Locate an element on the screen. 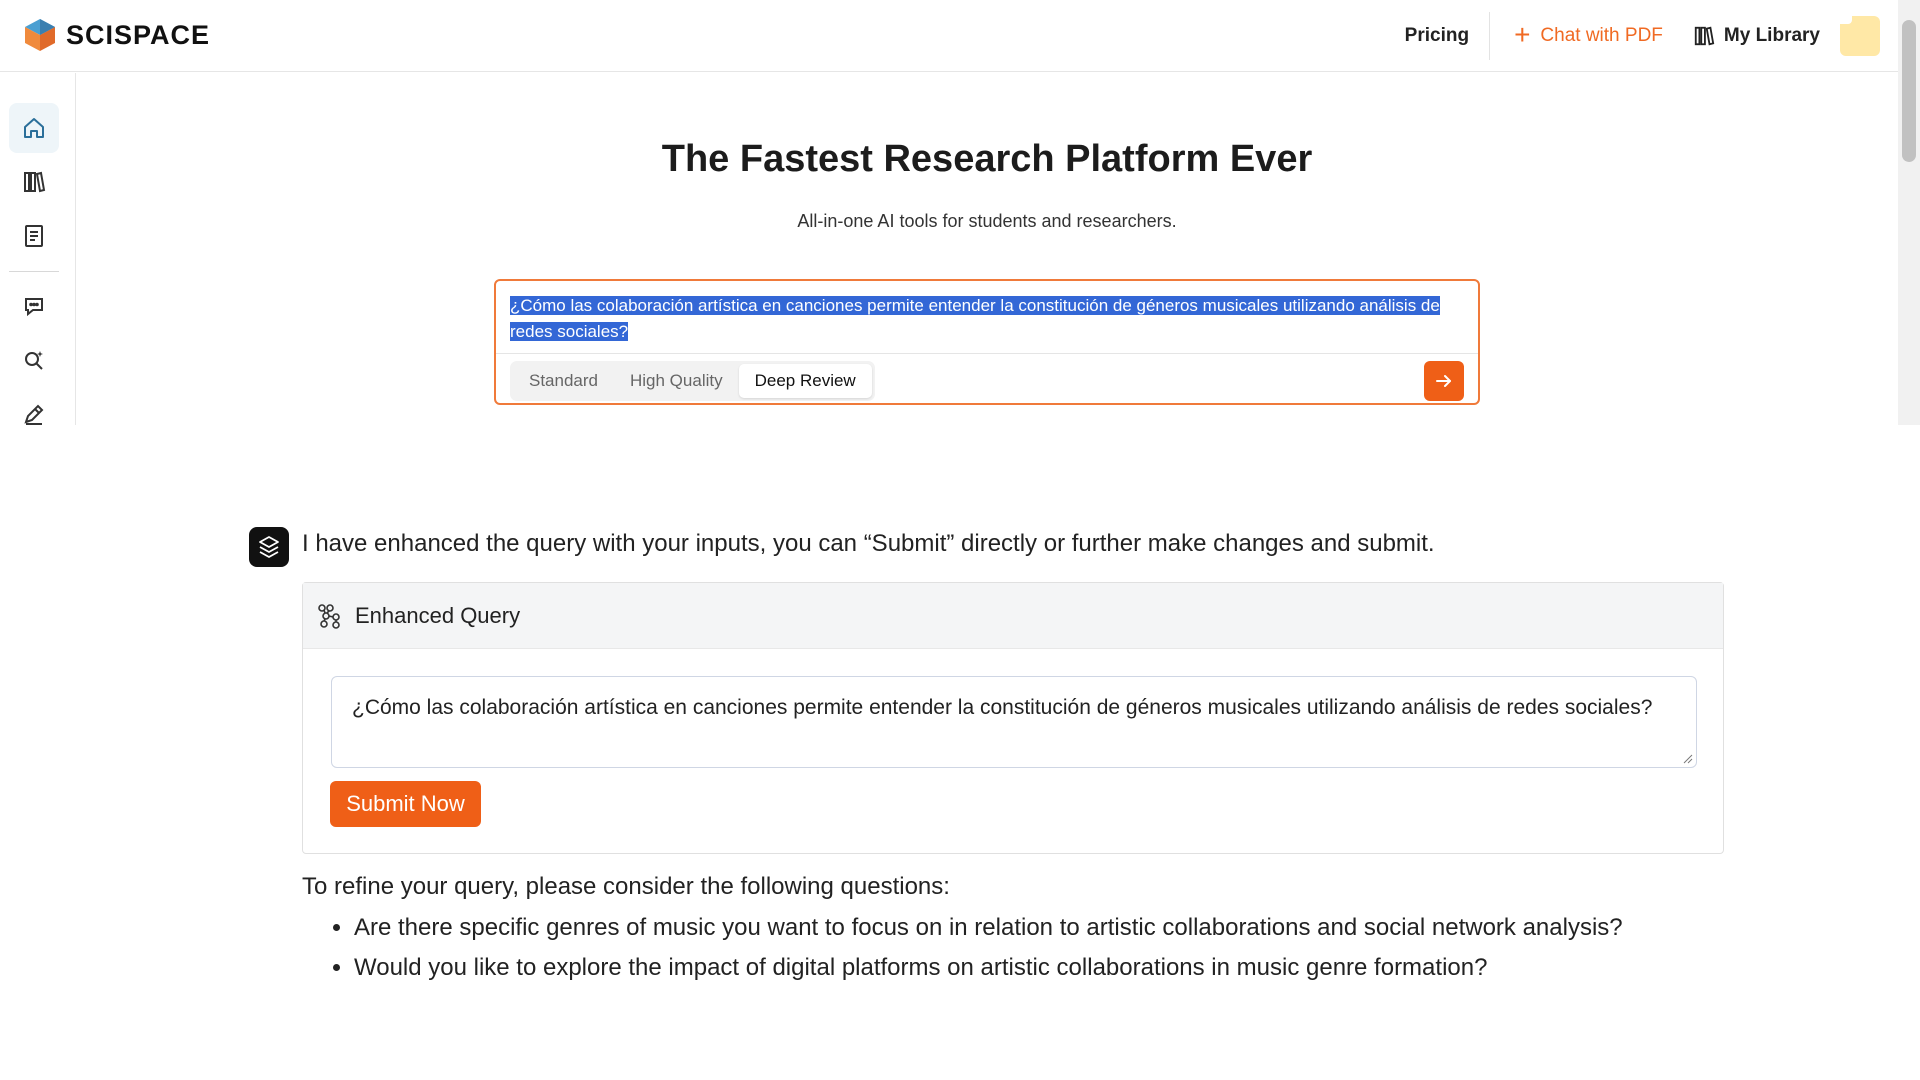 The width and height of the screenshot is (1920, 1080). enhanced-query-title: Enhanced Query is located at coordinates (438, 615).